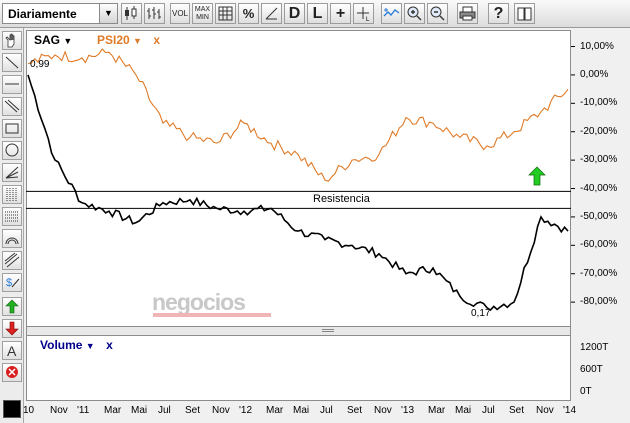 The image size is (630, 423). I want to click on x-tick-label: 10, so click(29, 410).